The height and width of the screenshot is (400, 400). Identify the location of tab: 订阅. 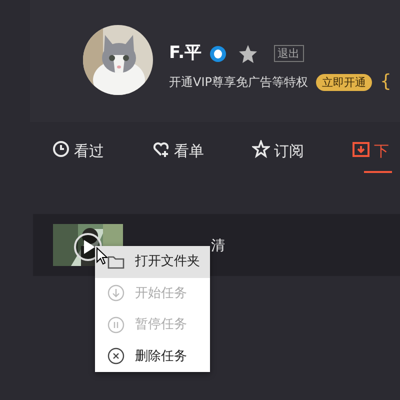
(278, 155).